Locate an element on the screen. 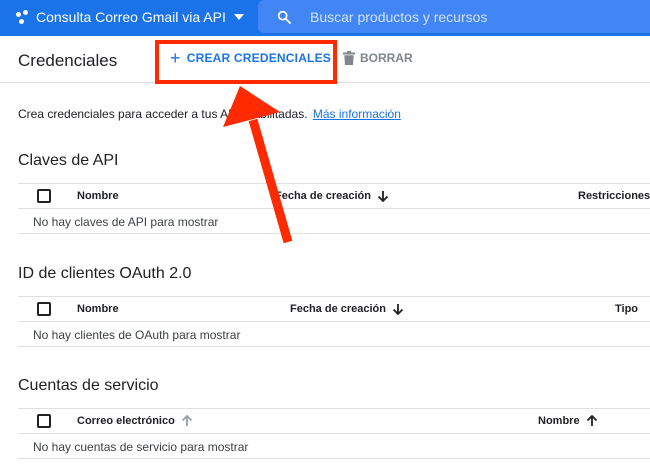  delete-label: BORRAR is located at coordinates (386, 58).